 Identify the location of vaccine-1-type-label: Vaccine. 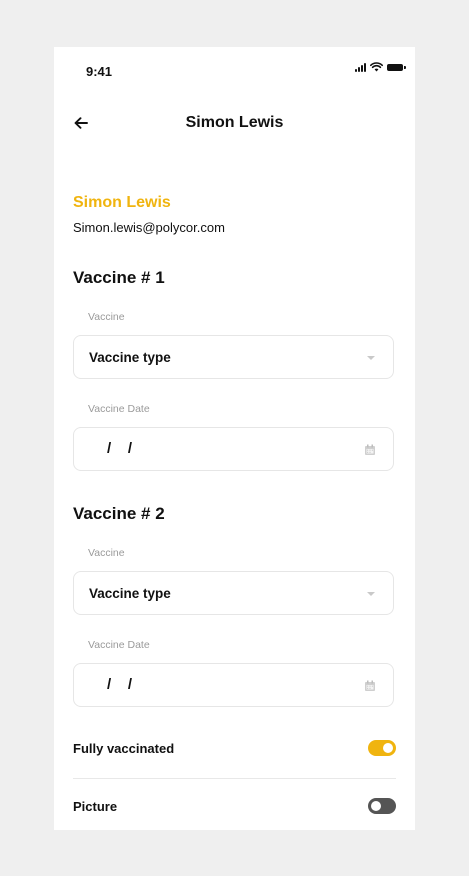
(106, 317).